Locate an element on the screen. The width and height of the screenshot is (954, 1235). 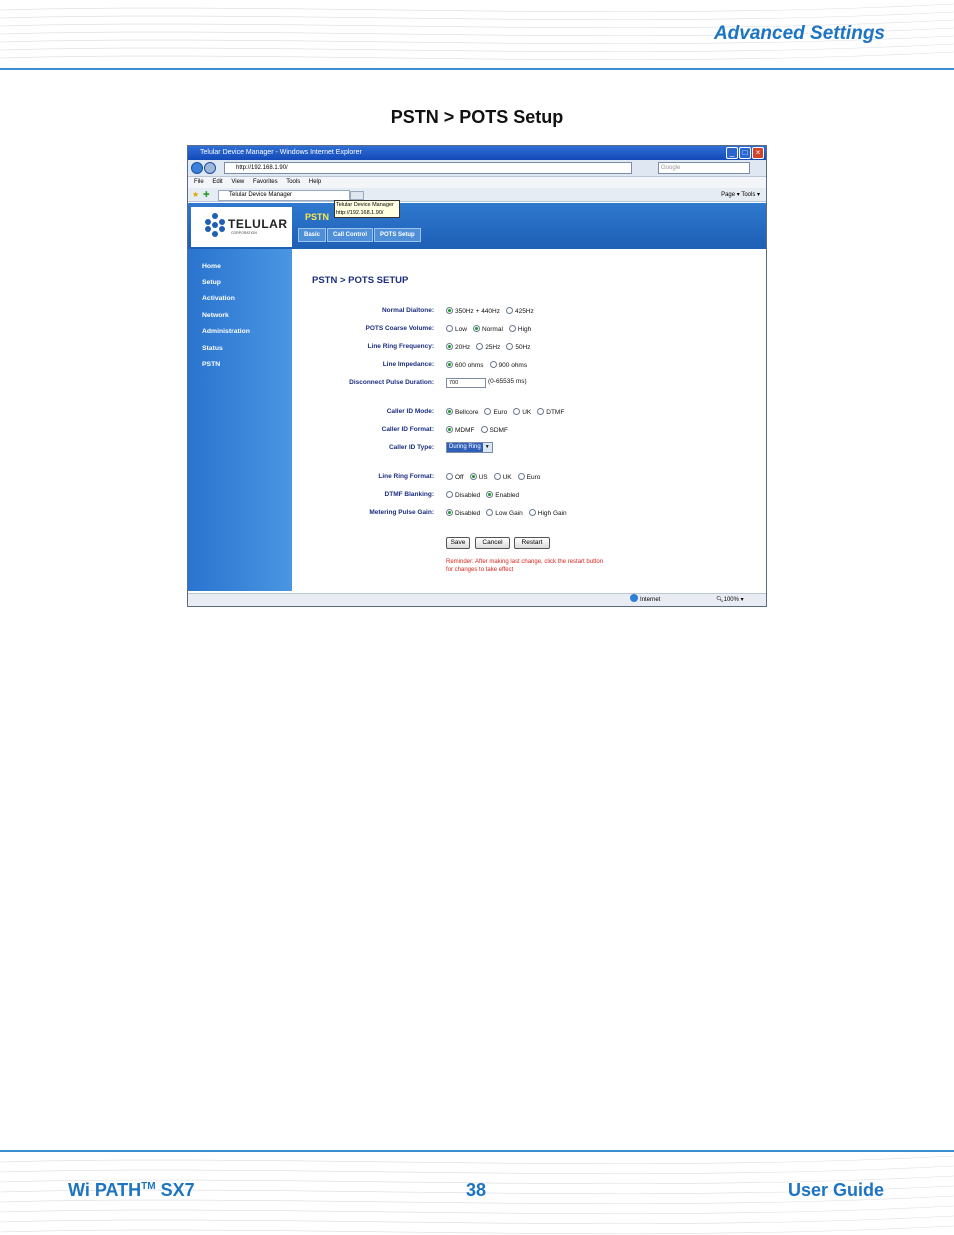
caller-id-type-value: During Ring is located at coordinates (465, 447).